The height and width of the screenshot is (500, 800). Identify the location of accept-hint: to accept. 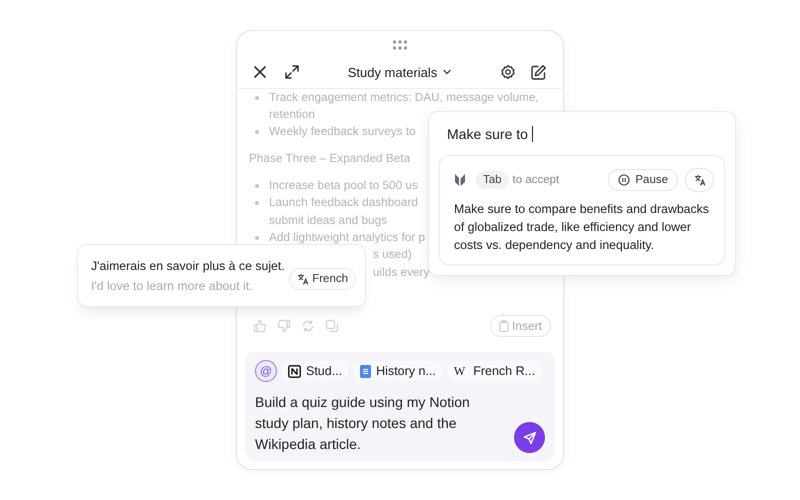
(536, 180).